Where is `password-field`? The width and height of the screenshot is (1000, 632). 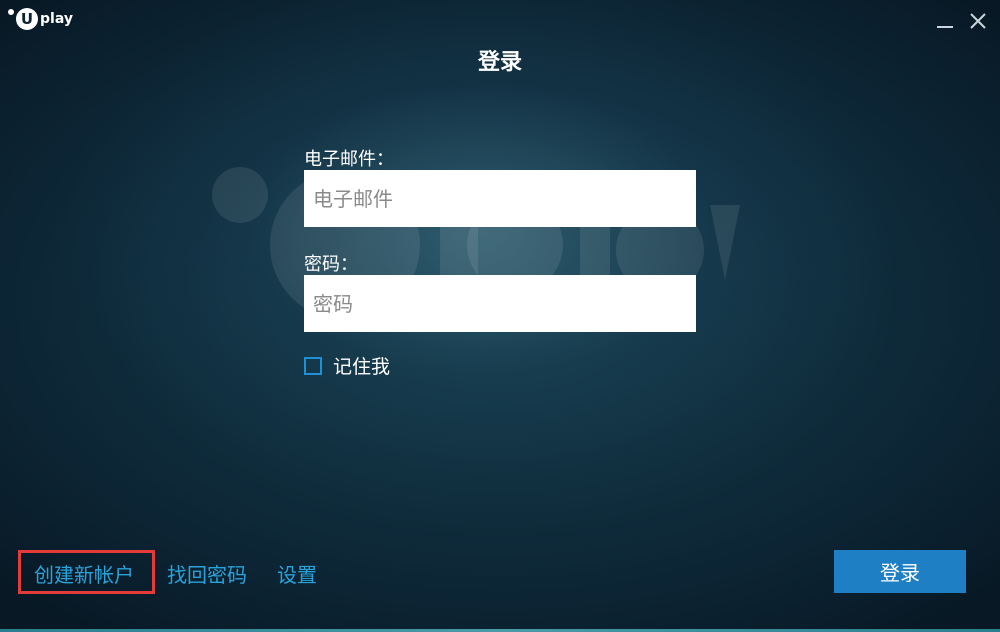 password-field is located at coordinates (500, 303).